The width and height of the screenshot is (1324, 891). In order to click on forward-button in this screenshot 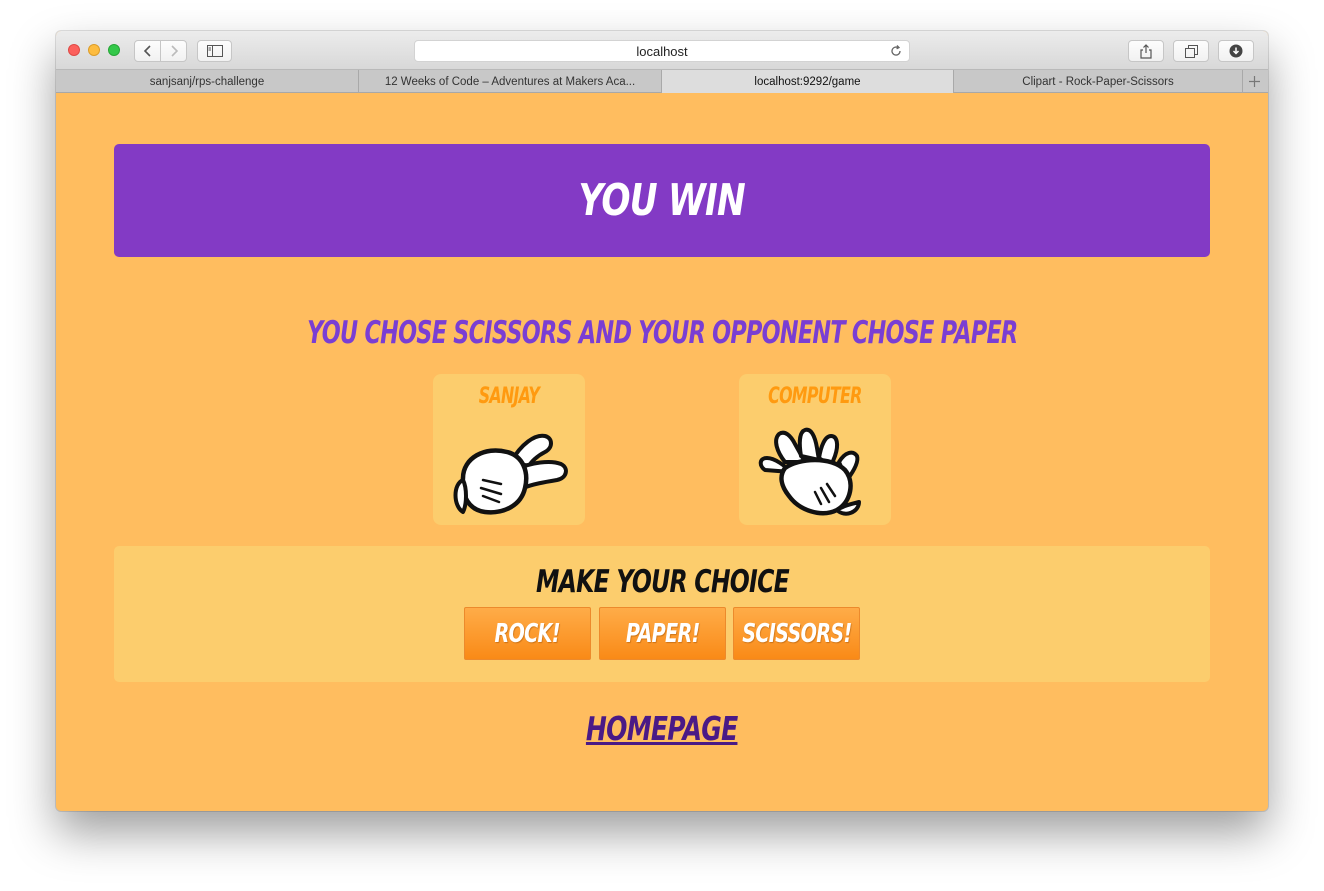, I will do `click(173, 51)`.